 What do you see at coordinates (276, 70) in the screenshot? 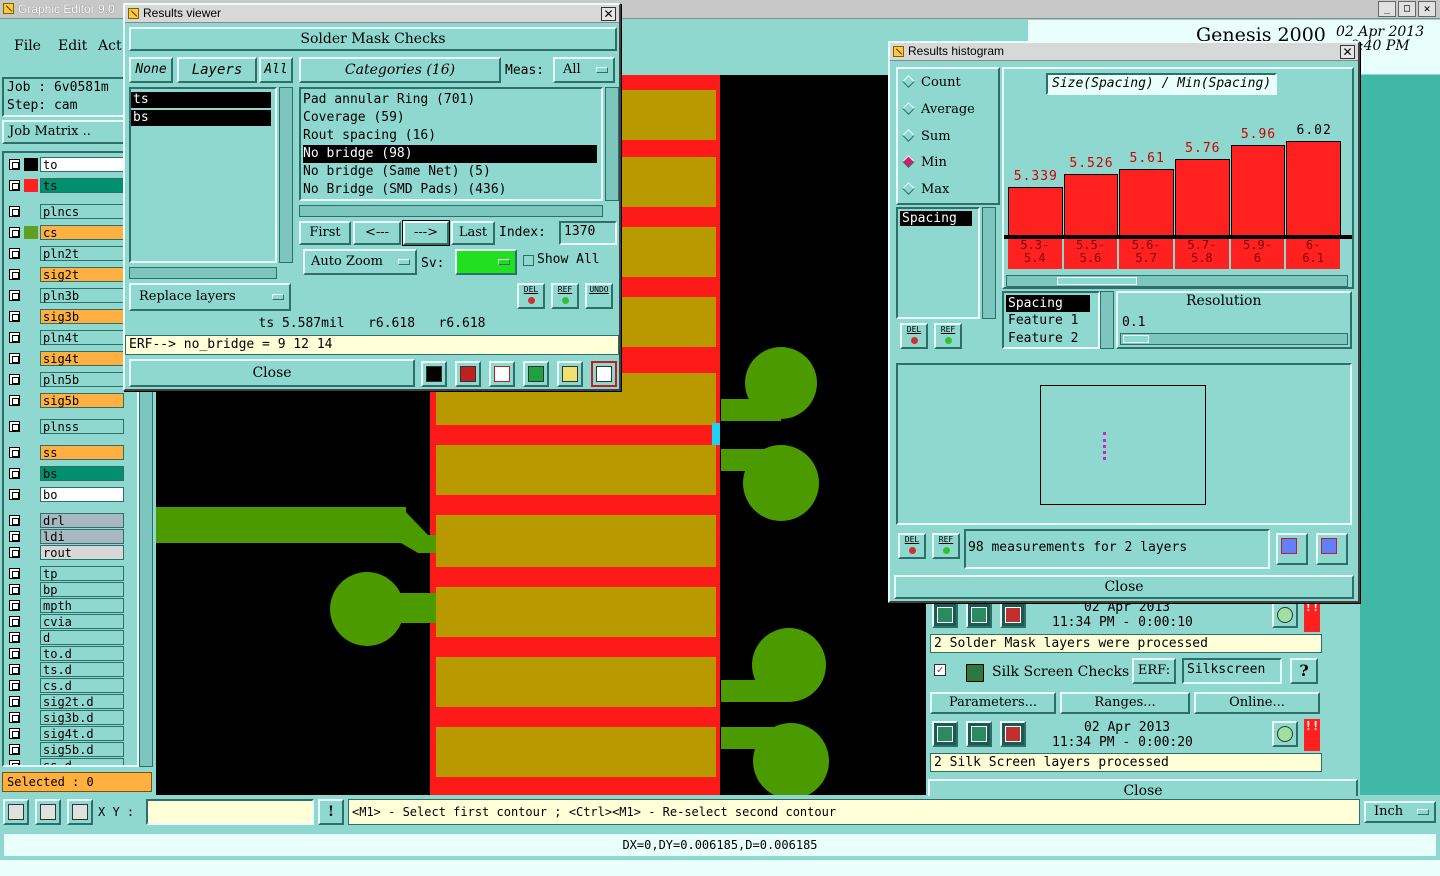
I see `all-layers-button: All` at bounding box center [276, 70].